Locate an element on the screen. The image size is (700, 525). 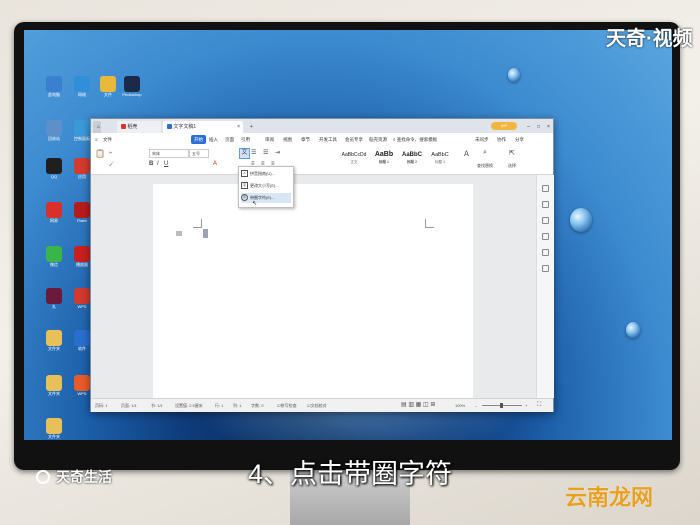
zoom-slider-thumb is located at coordinates (501, 405).